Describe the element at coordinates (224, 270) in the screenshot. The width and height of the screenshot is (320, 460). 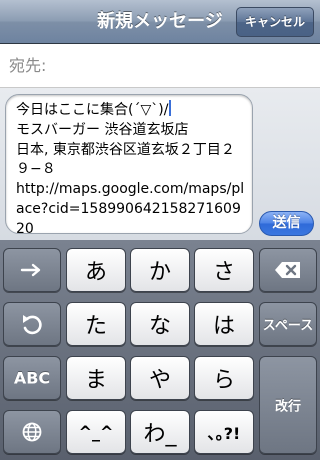
I see `key-sa: さ` at that location.